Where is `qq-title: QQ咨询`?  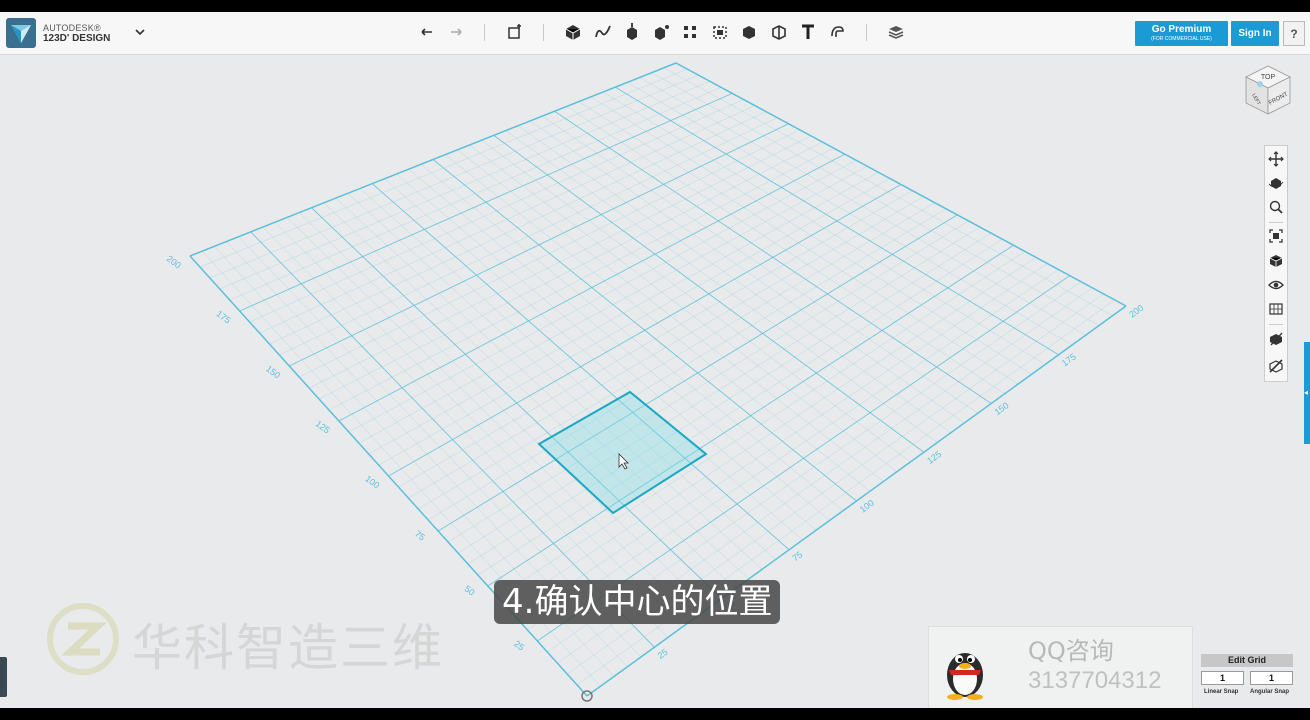
qq-title: QQ咨询 is located at coordinates (1071, 651).